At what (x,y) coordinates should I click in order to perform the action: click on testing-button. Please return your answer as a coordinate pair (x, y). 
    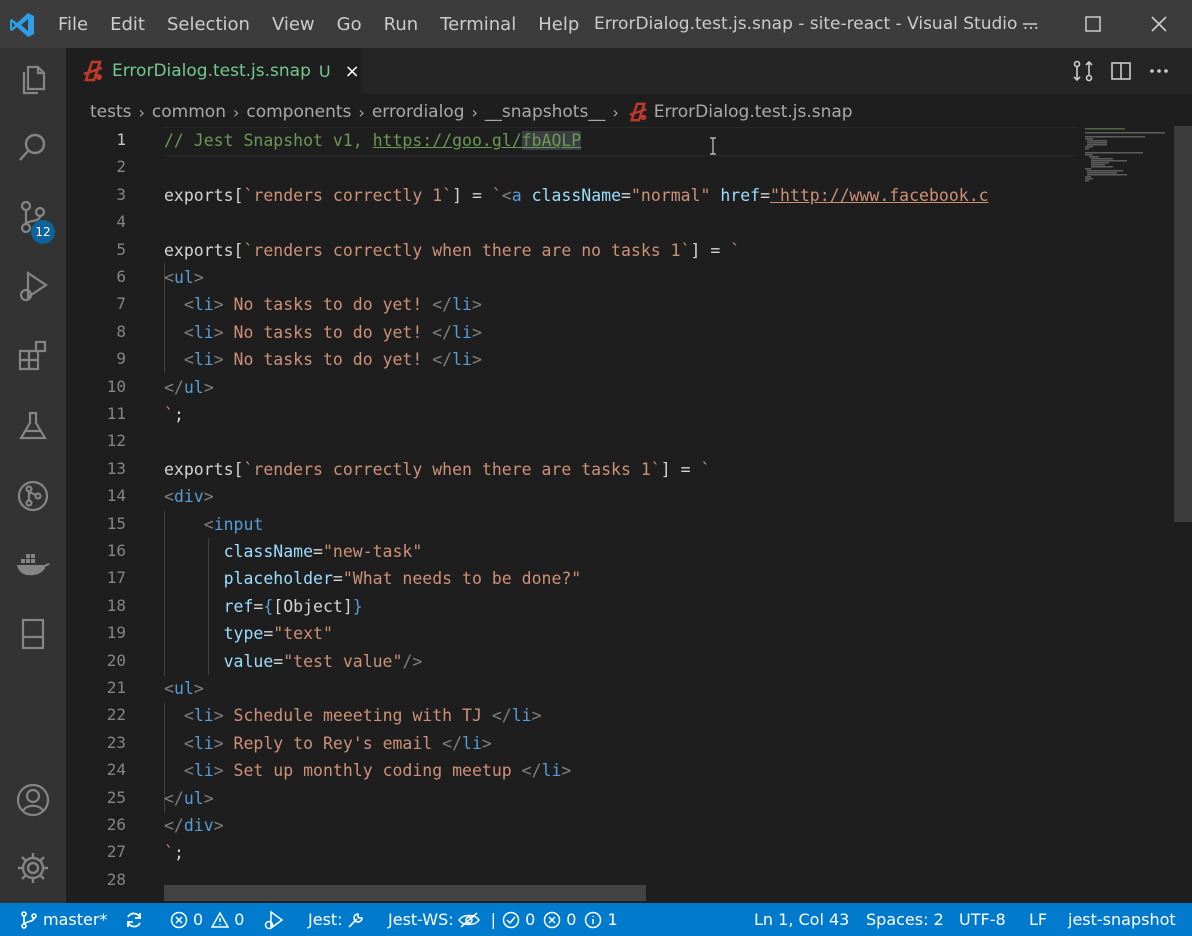
    Looking at the image, I should click on (33, 426).